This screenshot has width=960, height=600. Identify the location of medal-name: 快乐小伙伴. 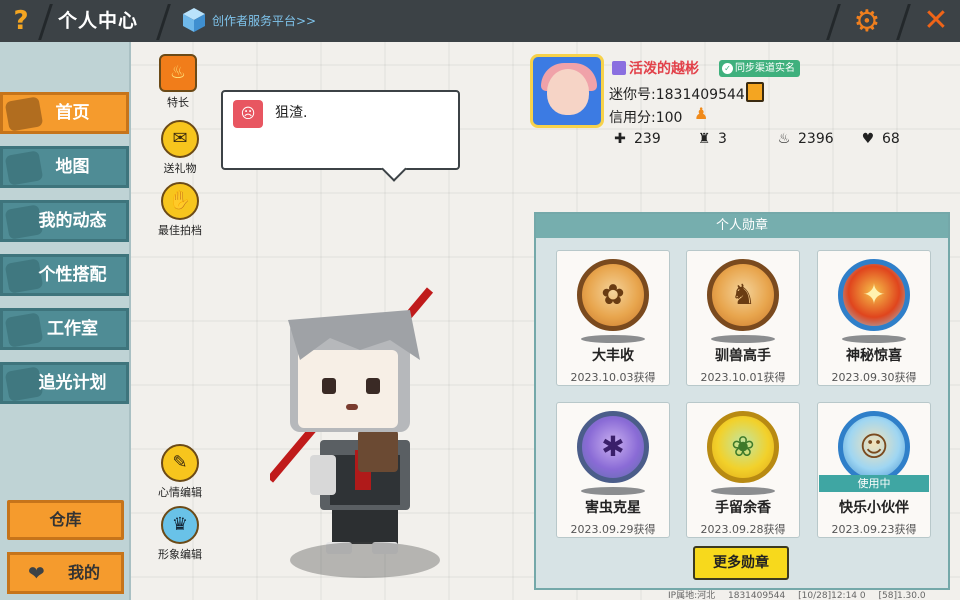
(874, 508).